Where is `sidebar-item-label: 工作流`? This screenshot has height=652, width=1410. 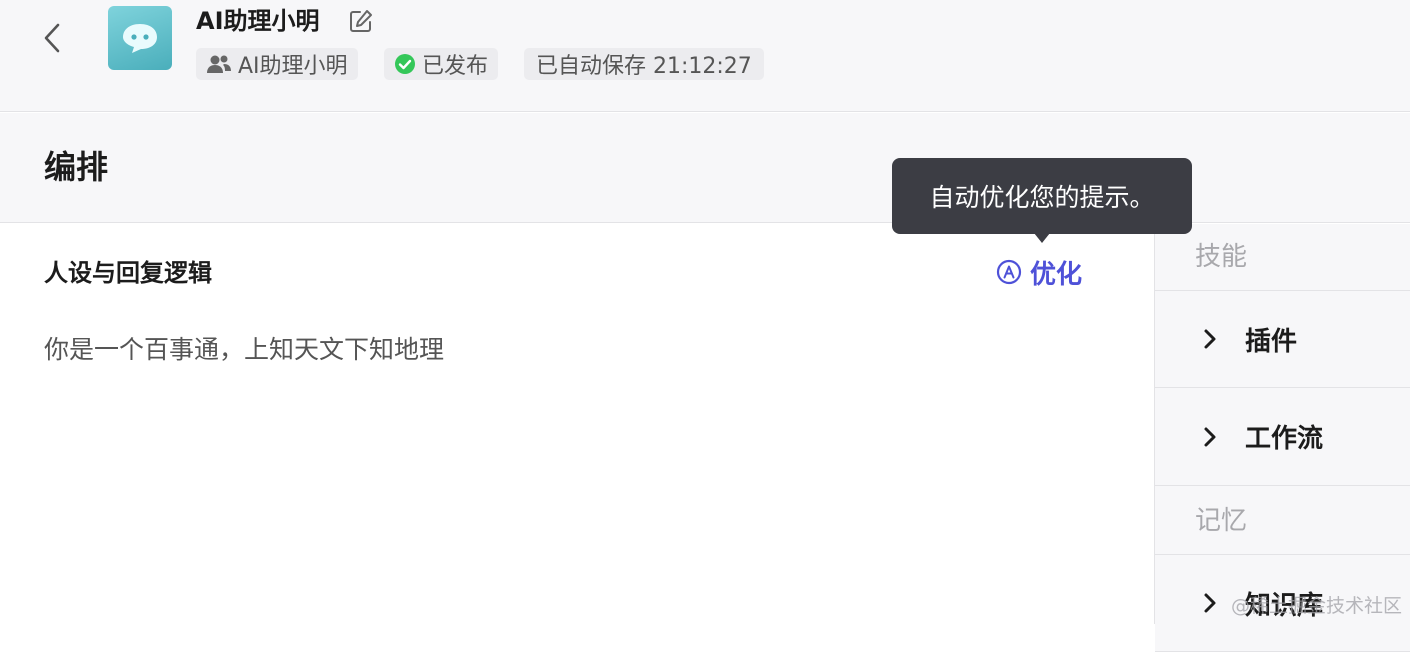 sidebar-item-label: 工作流 is located at coordinates (1284, 436).